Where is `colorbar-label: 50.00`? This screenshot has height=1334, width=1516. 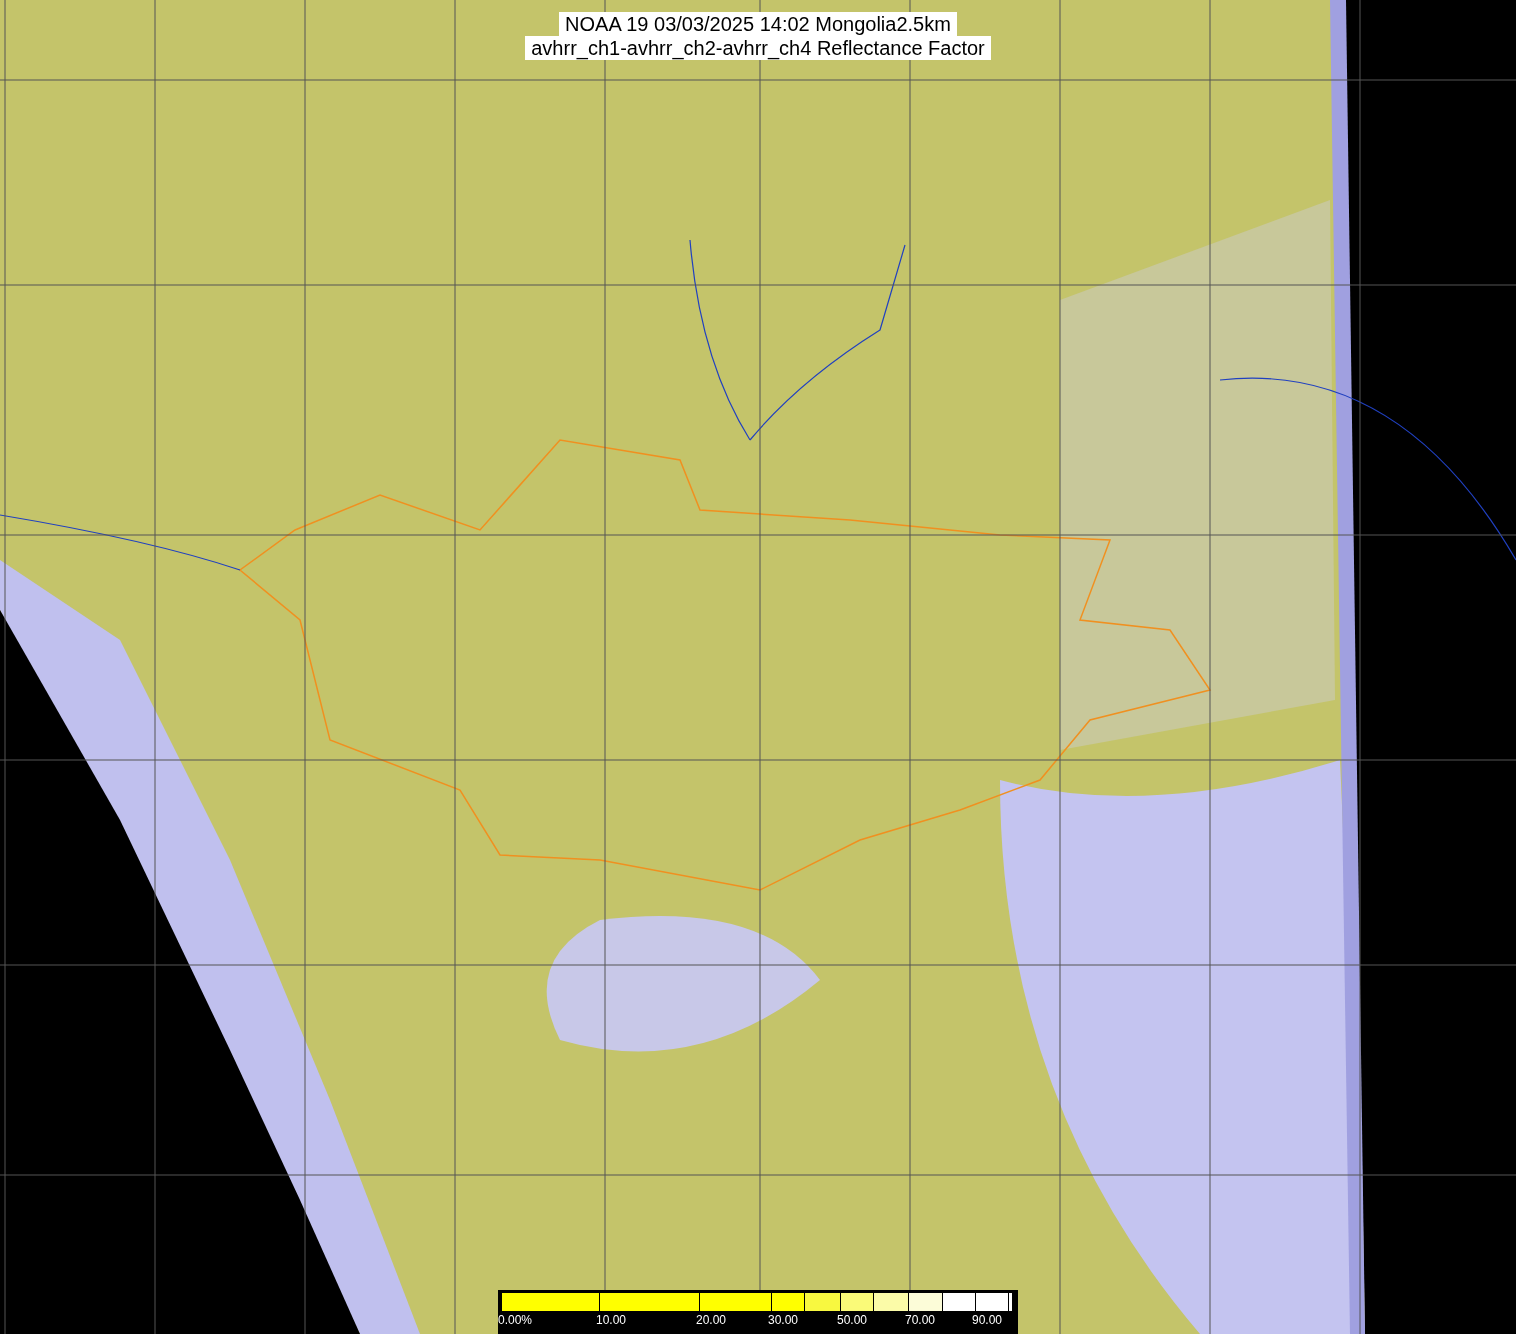 colorbar-label: 50.00 is located at coordinates (852, 1320).